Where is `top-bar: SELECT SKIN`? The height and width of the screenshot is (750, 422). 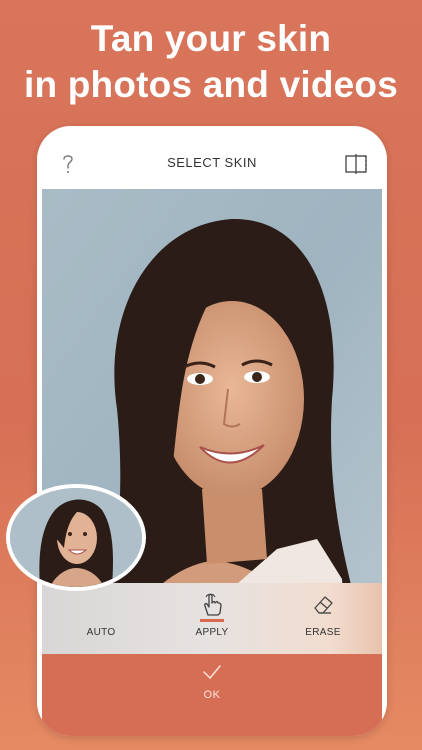 top-bar: SELECT SKIN is located at coordinates (212, 157).